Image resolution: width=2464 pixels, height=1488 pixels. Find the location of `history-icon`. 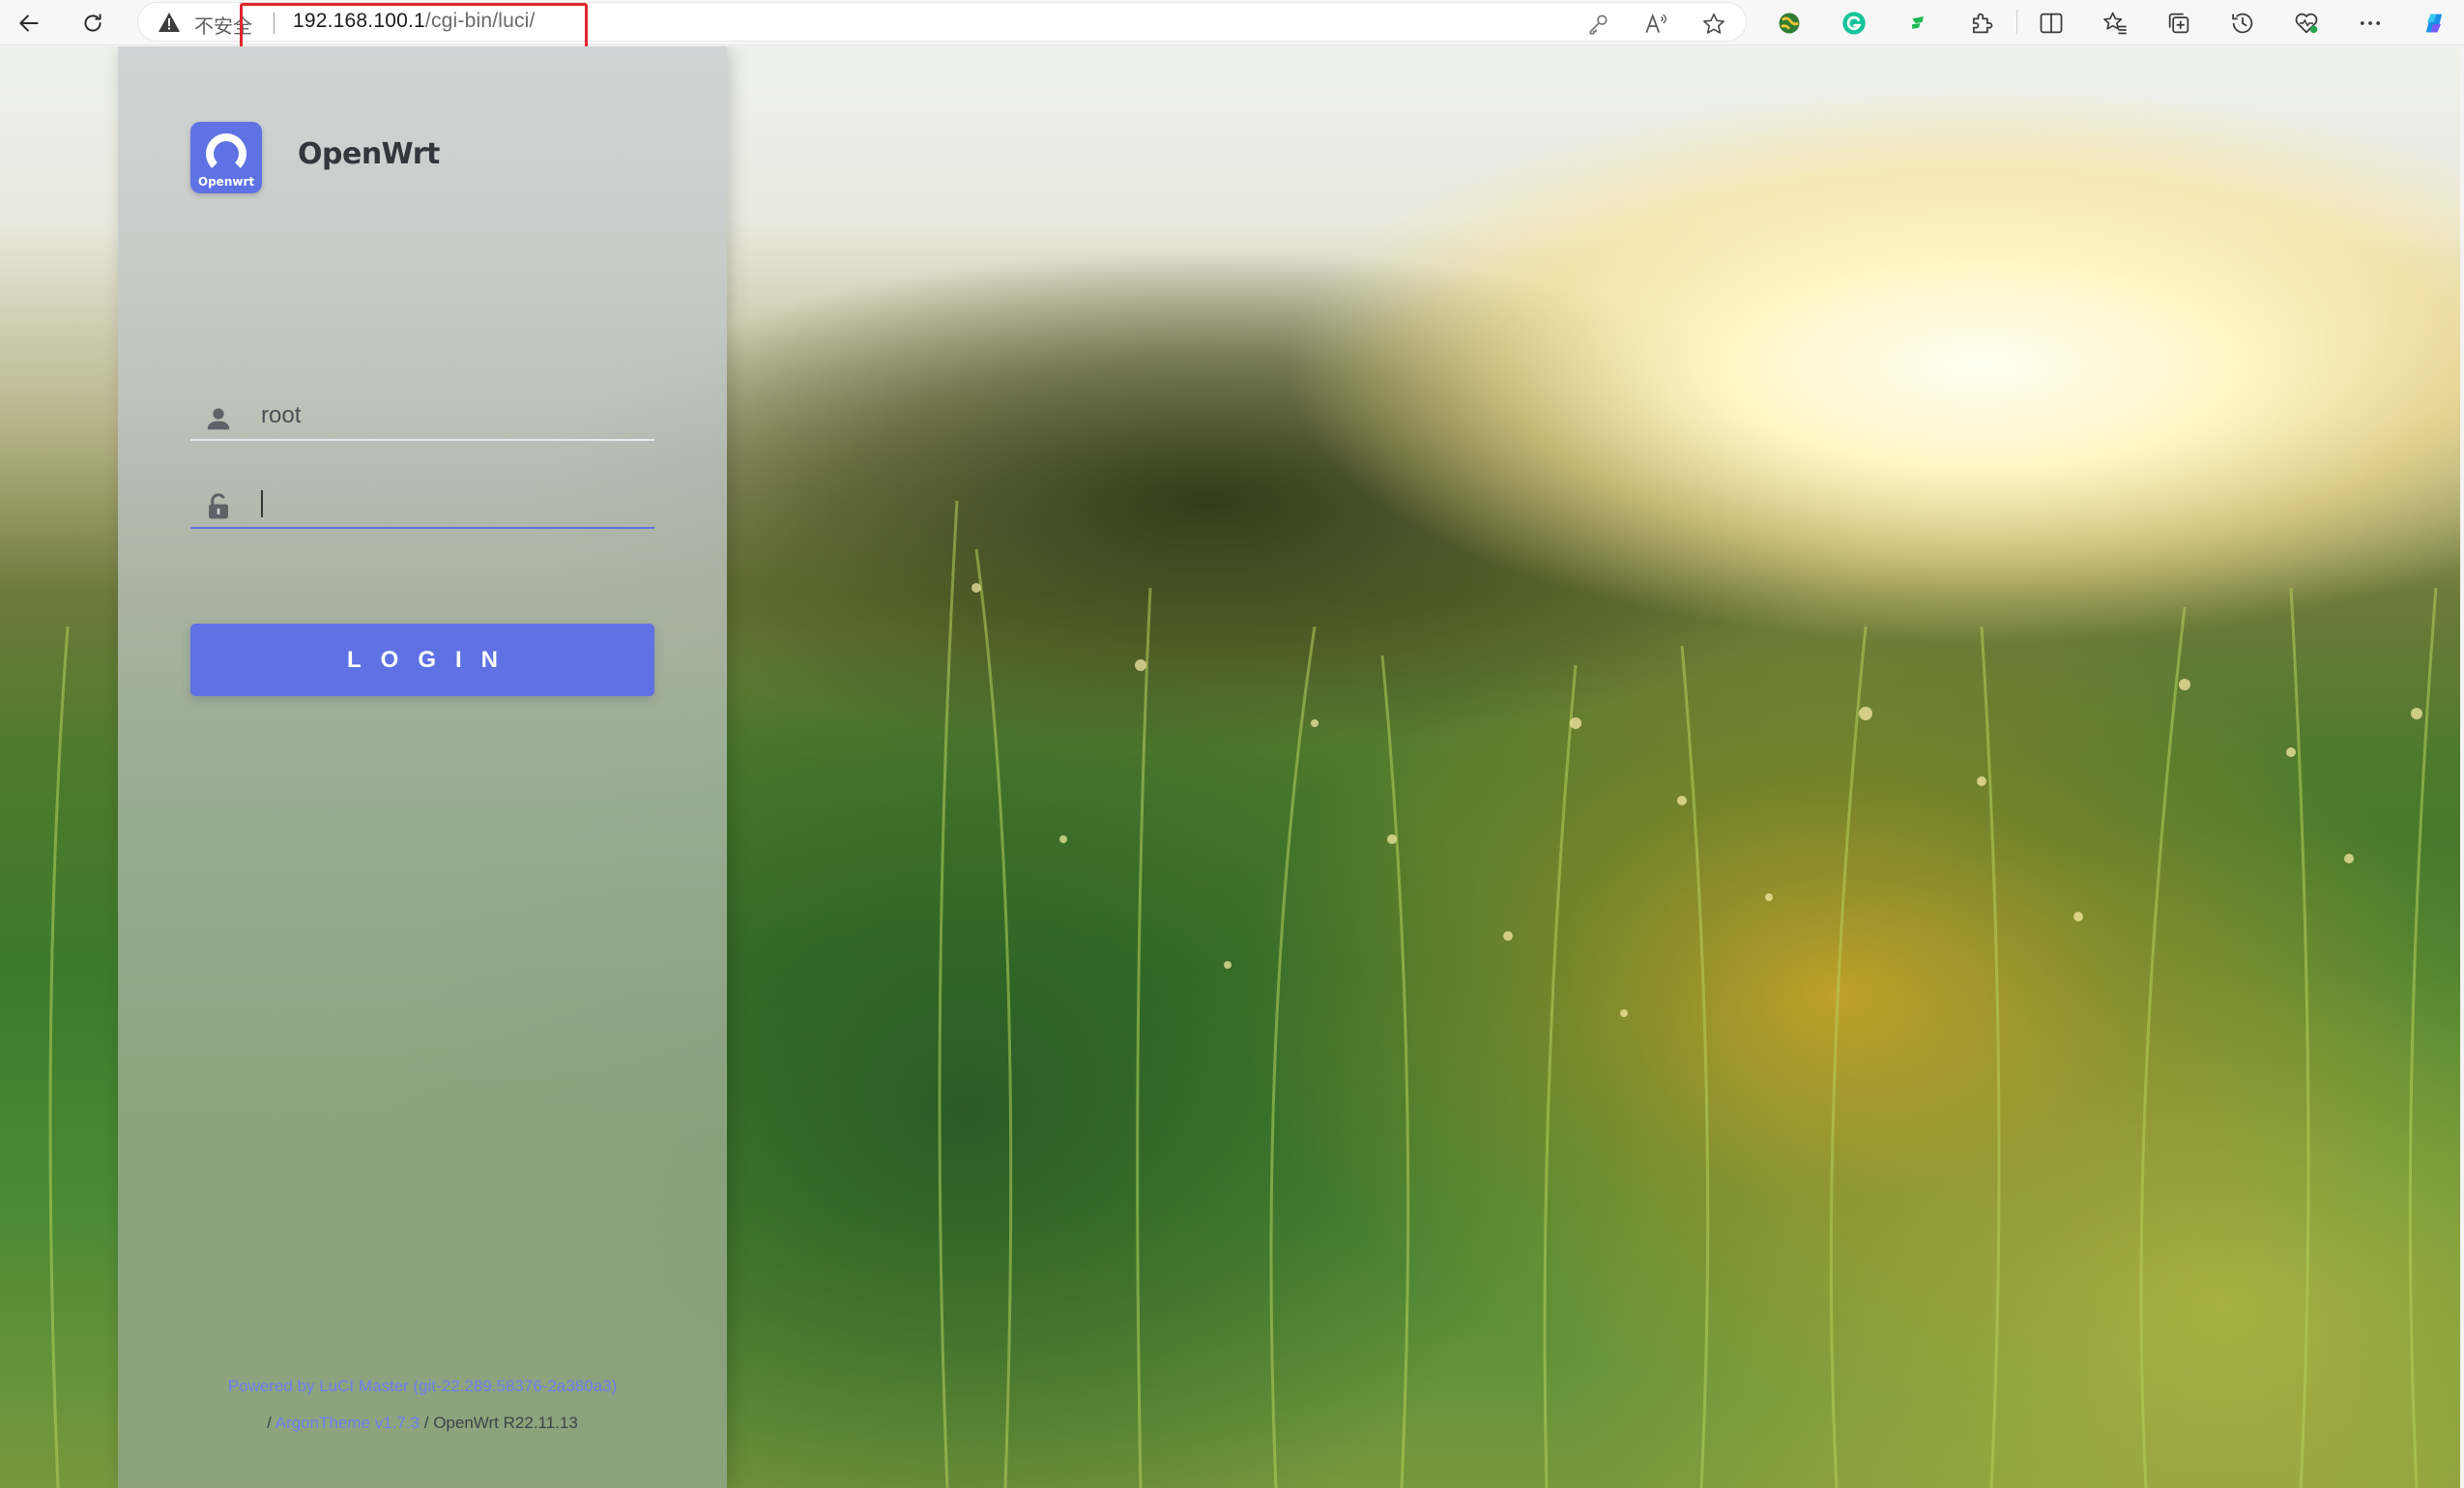

history-icon is located at coordinates (2242, 23).